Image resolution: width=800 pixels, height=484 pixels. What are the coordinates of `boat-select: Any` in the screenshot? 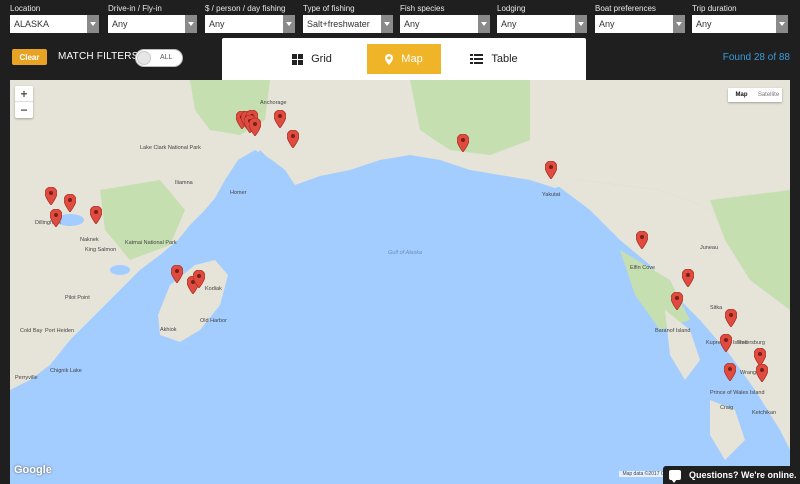 It's located at (640, 24).